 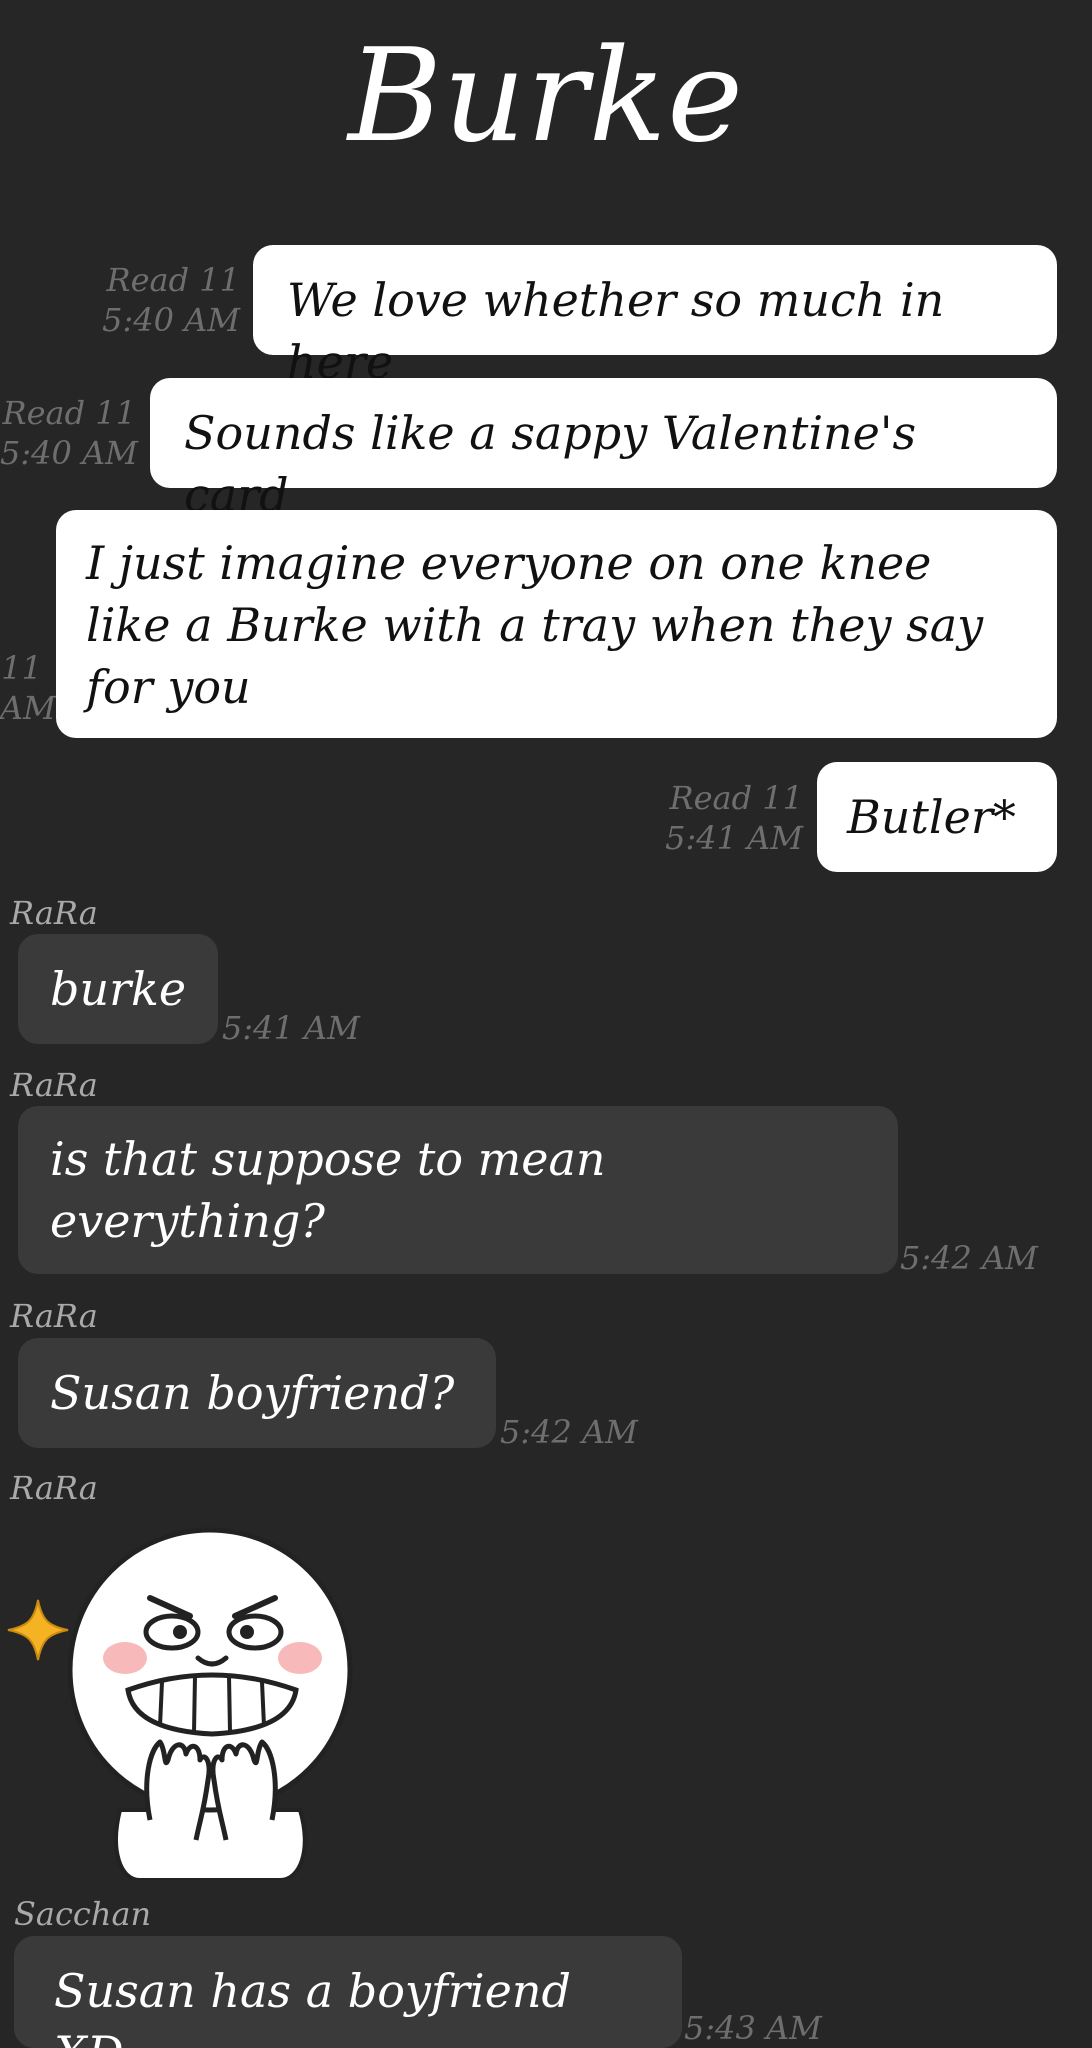 I want to click on message-bubble-incoming: is that suppose to mean everything?, so click(x=458, y=1190).